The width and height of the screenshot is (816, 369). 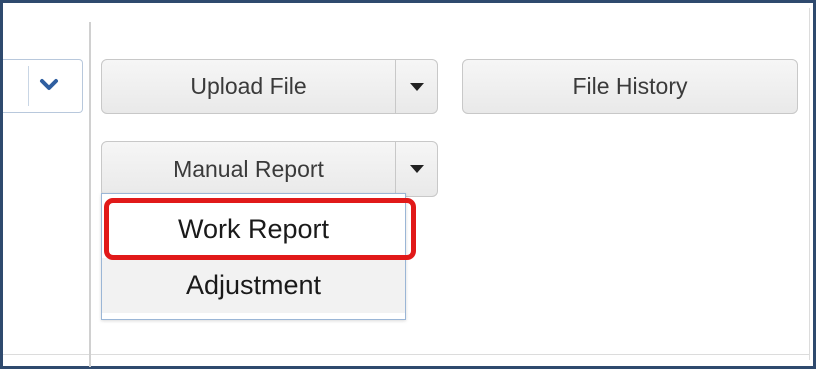 What do you see at coordinates (28, 86) in the screenshot?
I see `dropdown-separator` at bounding box center [28, 86].